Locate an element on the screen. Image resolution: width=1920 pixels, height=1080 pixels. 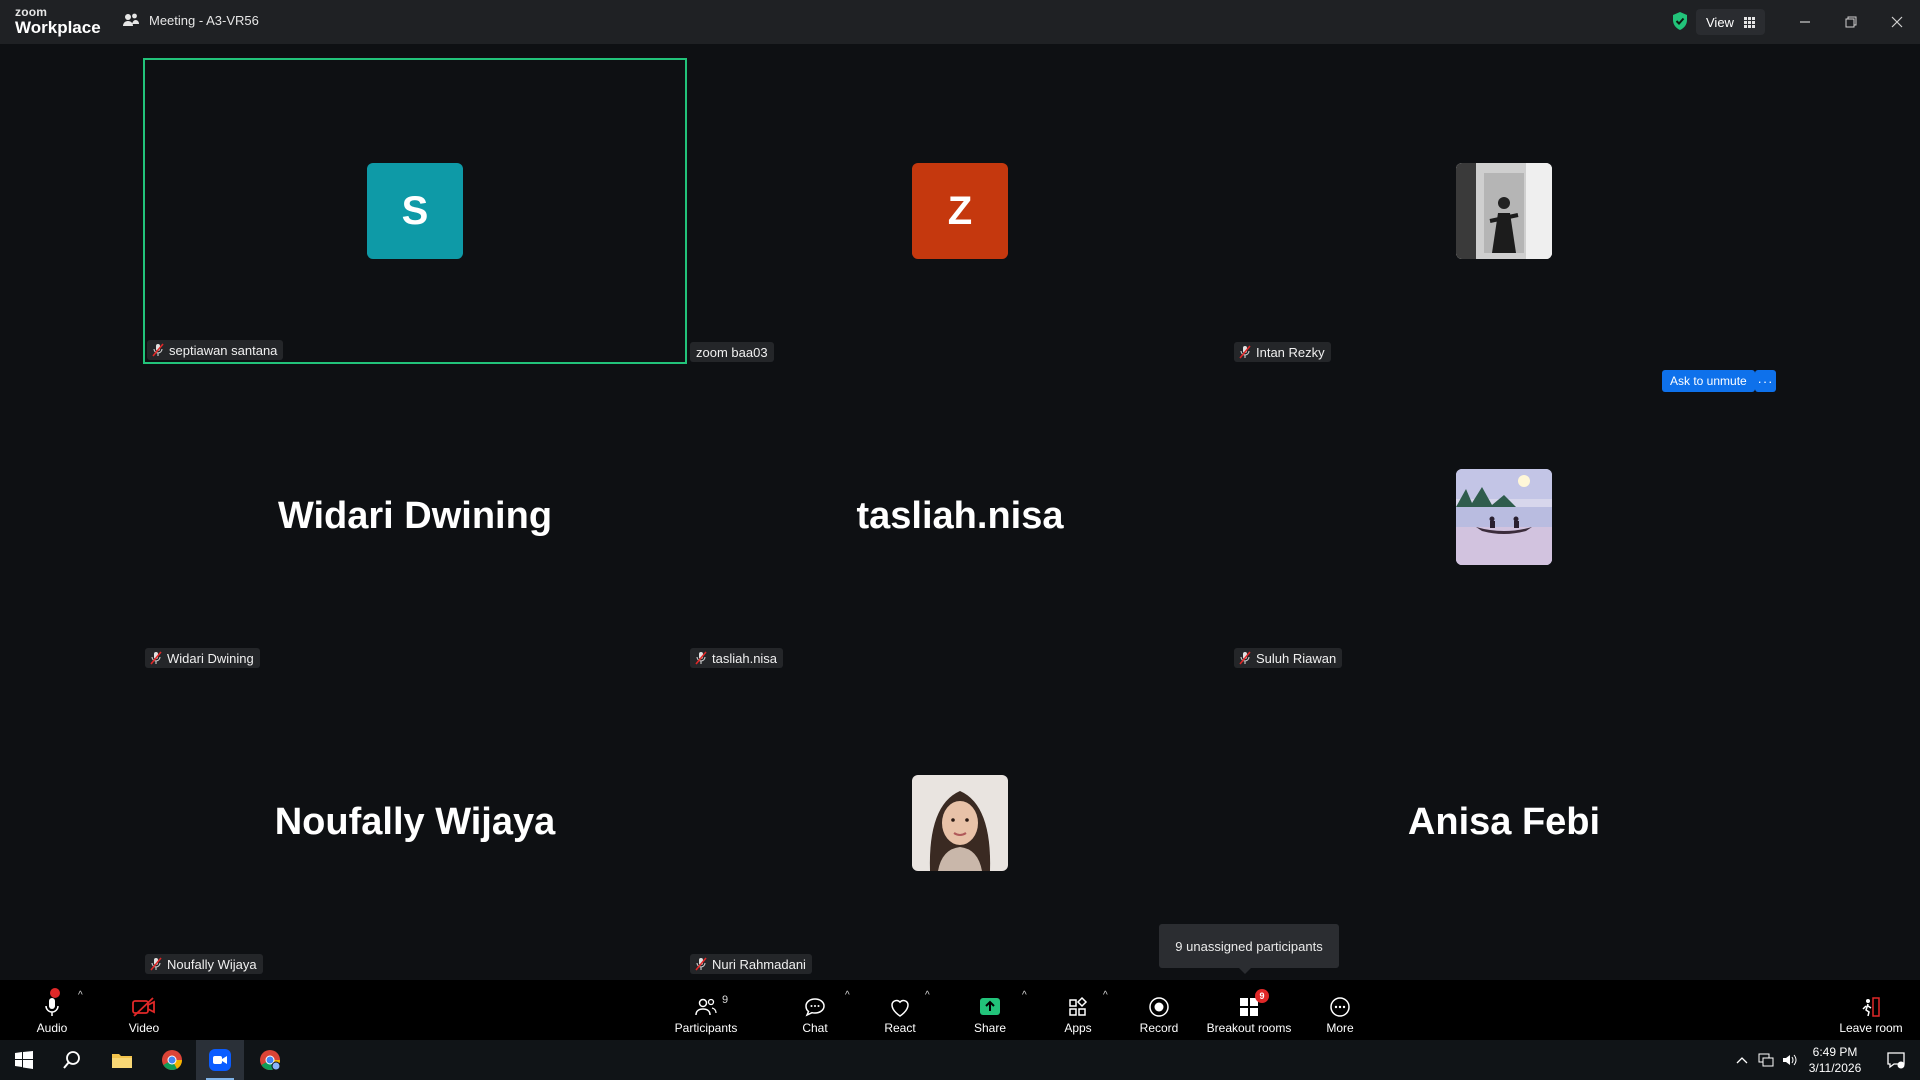
name-tag: Widari Dwining is located at coordinates (202, 658).